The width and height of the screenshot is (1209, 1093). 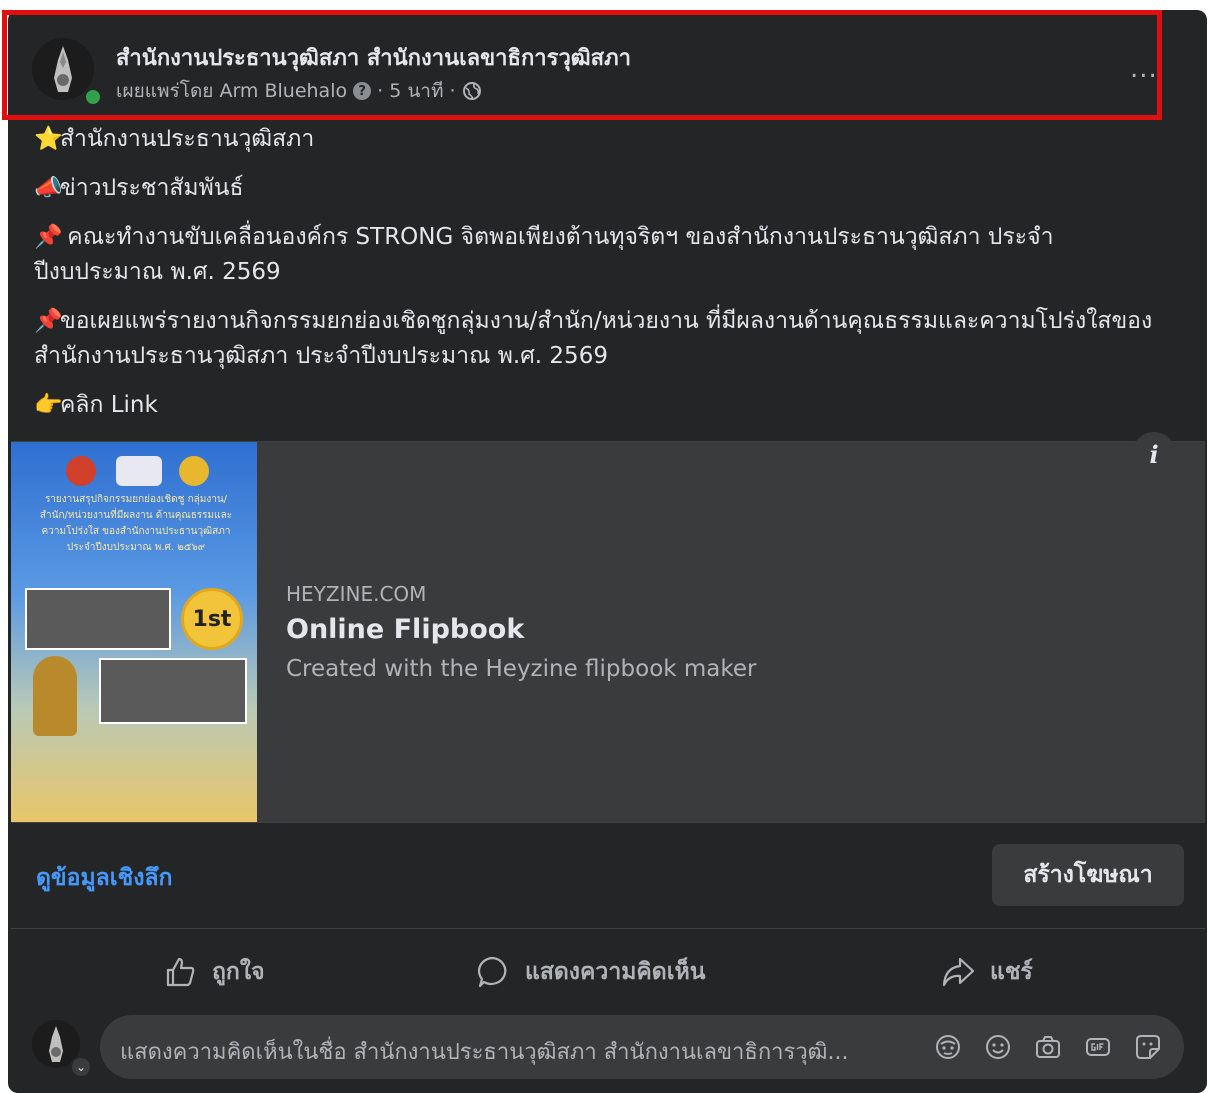 I want to click on link-title: Online Flipbook, so click(x=405, y=629).